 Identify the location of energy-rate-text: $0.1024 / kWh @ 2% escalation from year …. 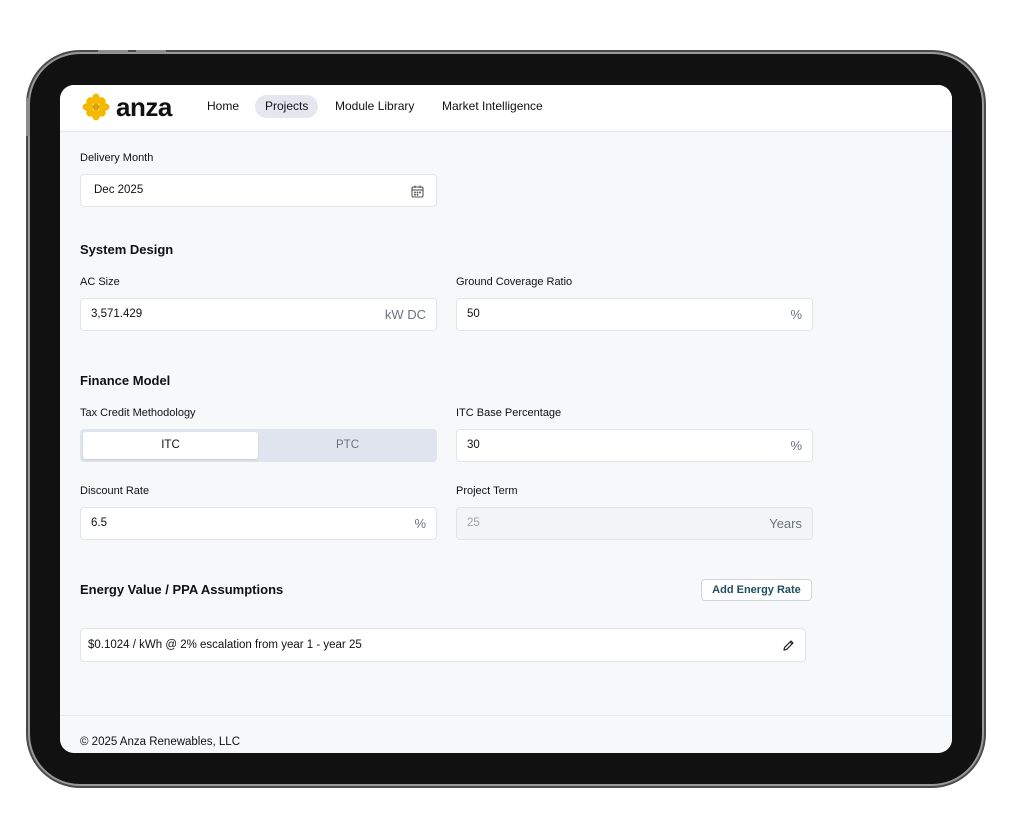
(225, 645).